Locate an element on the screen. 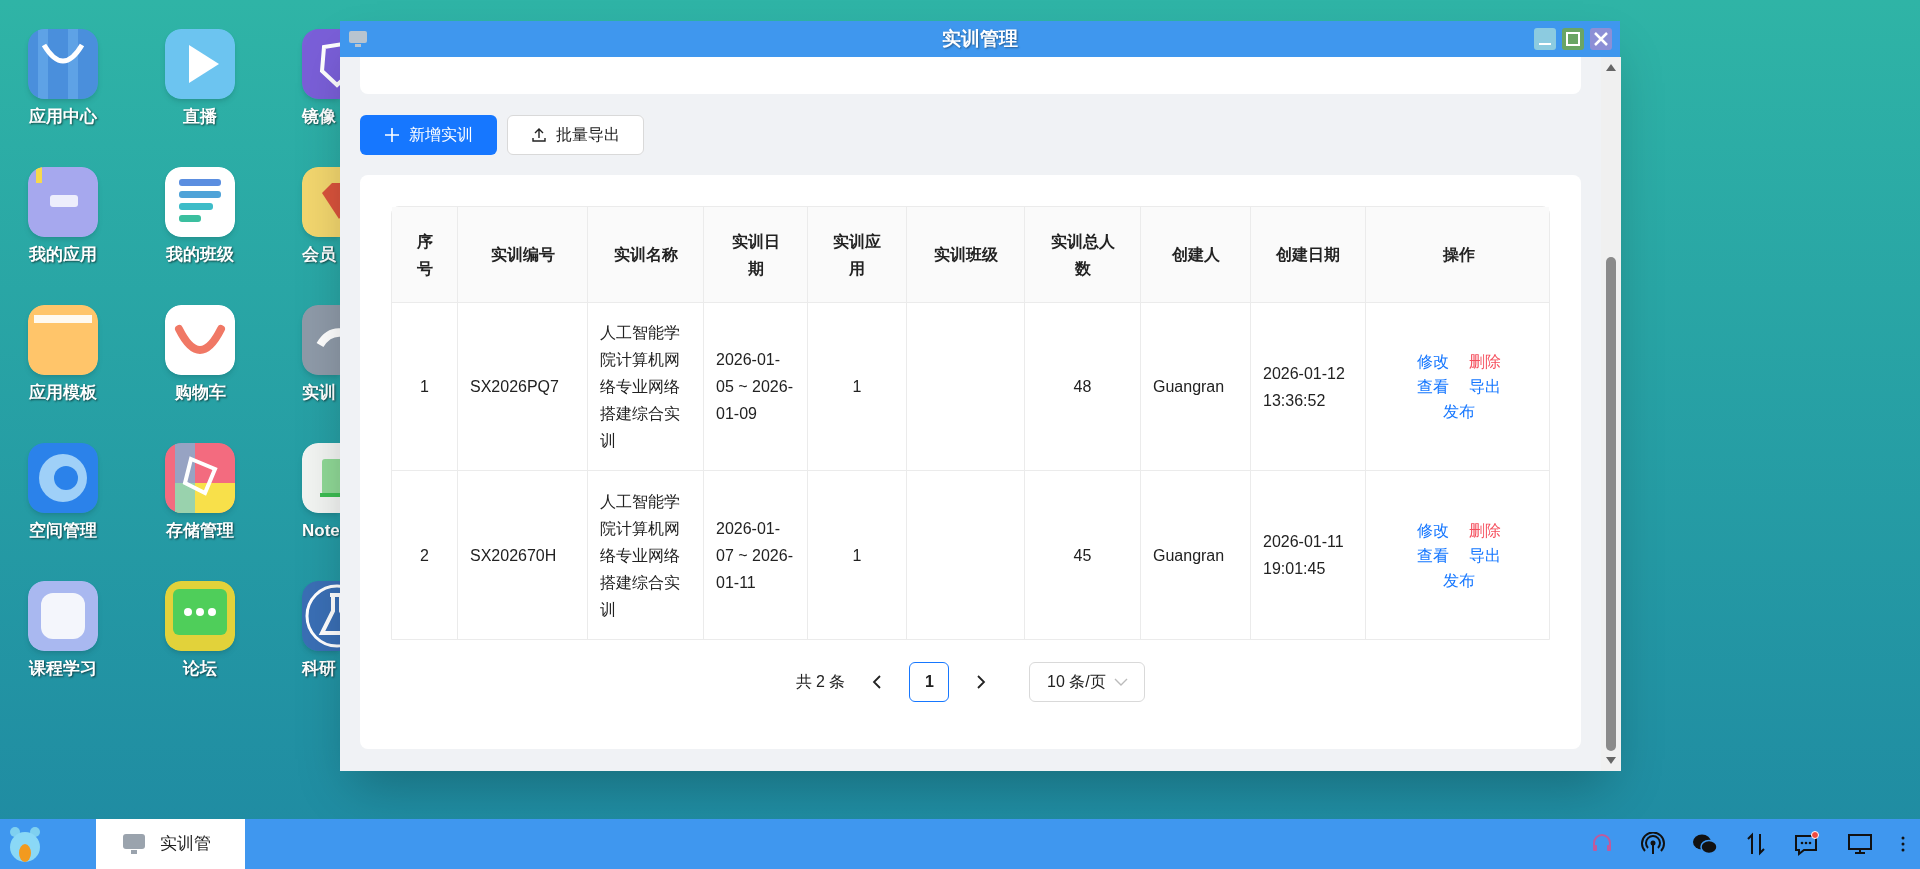  plus-icon is located at coordinates (391, 135).